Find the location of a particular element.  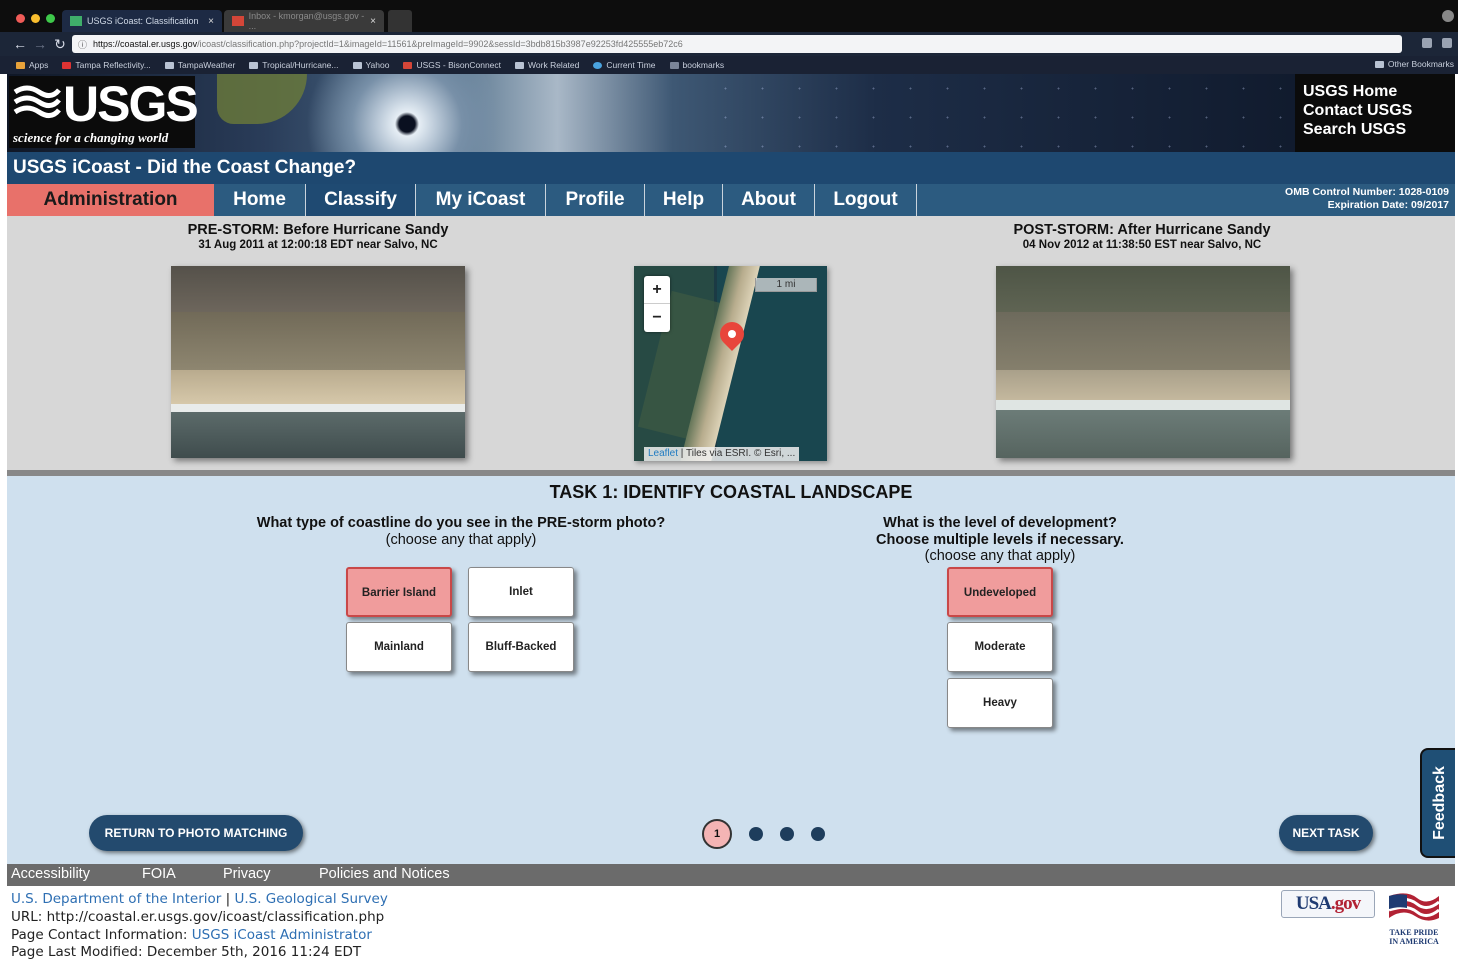

map-zoom-control: + − is located at coordinates (657, 304).